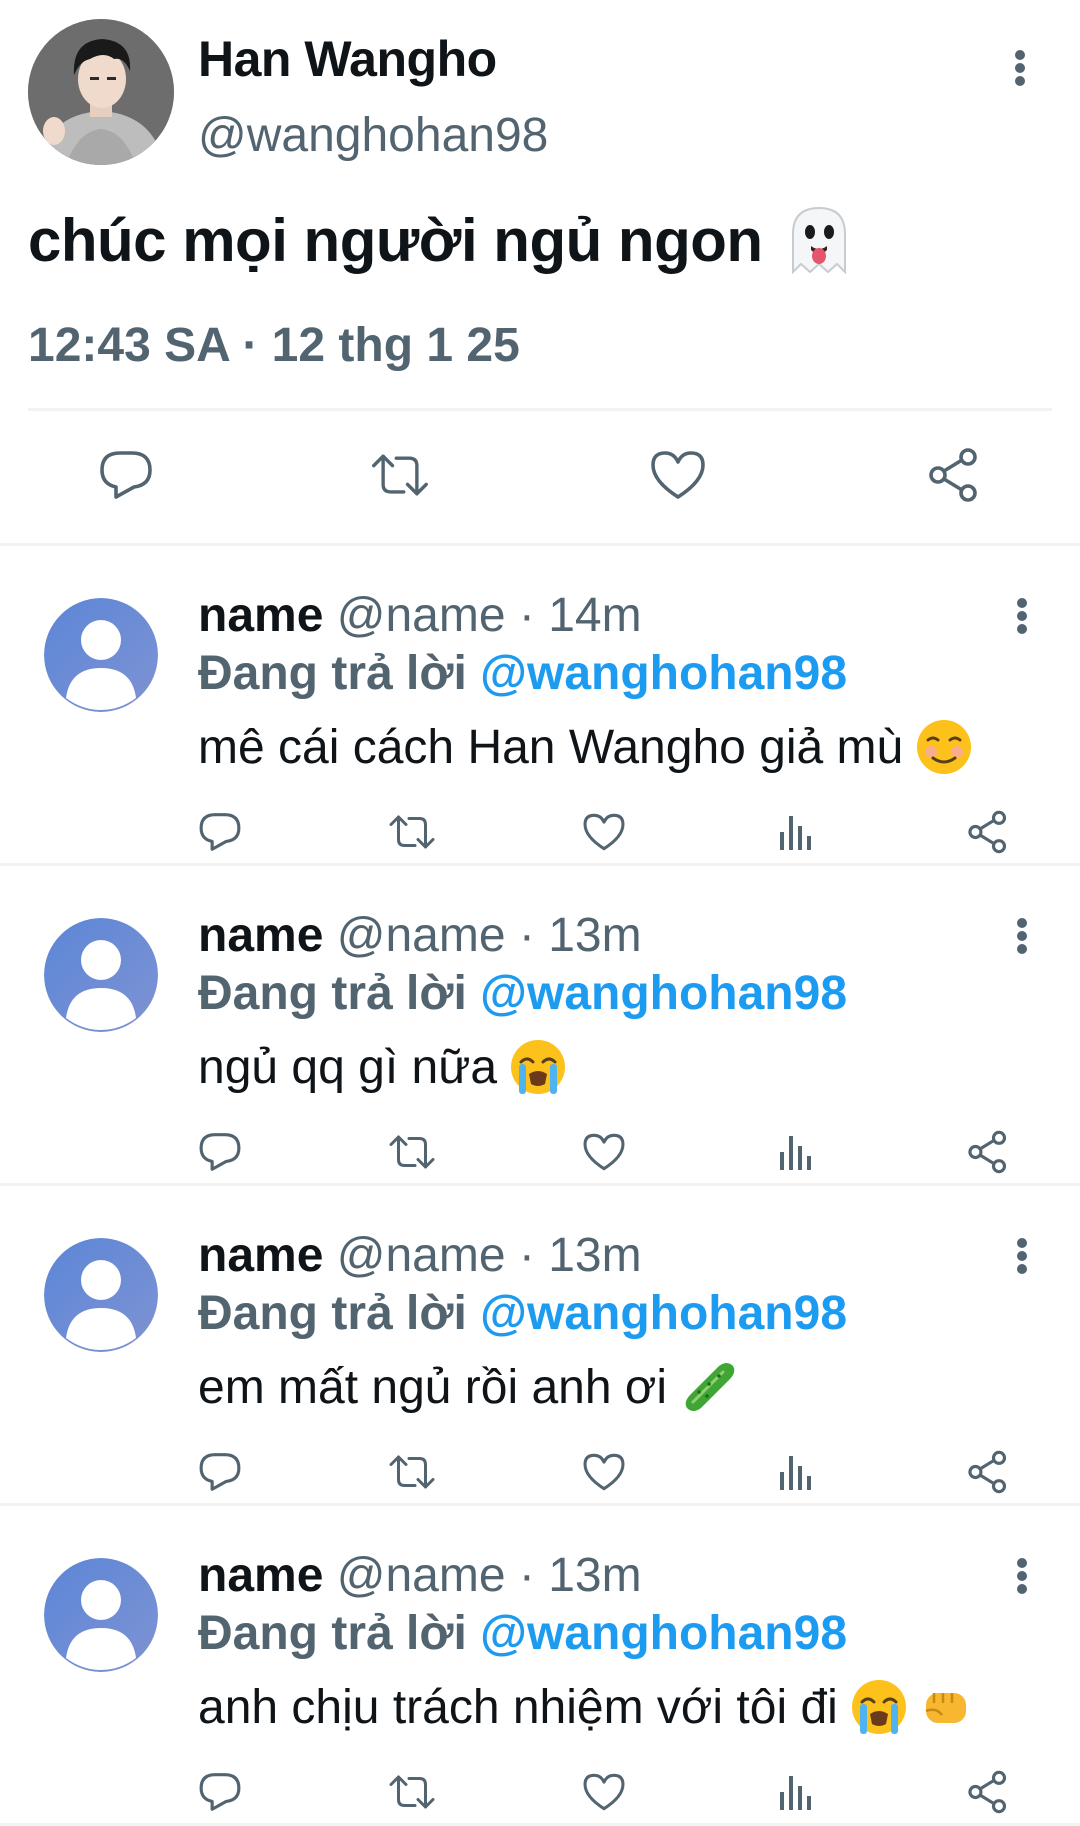 The width and height of the screenshot is (1080, 1826). What do you see at coordinates (395, 240) in the screenshot?
I see `tweet-text-content: chúc mọi người ngủ ngon` at bounding box center [395, 240].